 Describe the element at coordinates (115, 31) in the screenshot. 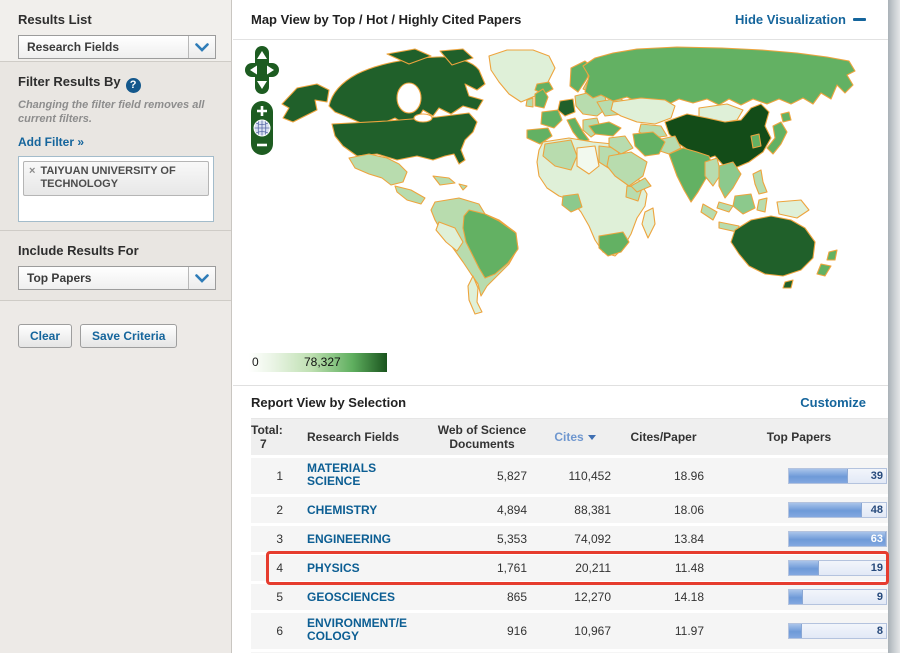

I see `results-list-section: Results List Research Fields` at that location.